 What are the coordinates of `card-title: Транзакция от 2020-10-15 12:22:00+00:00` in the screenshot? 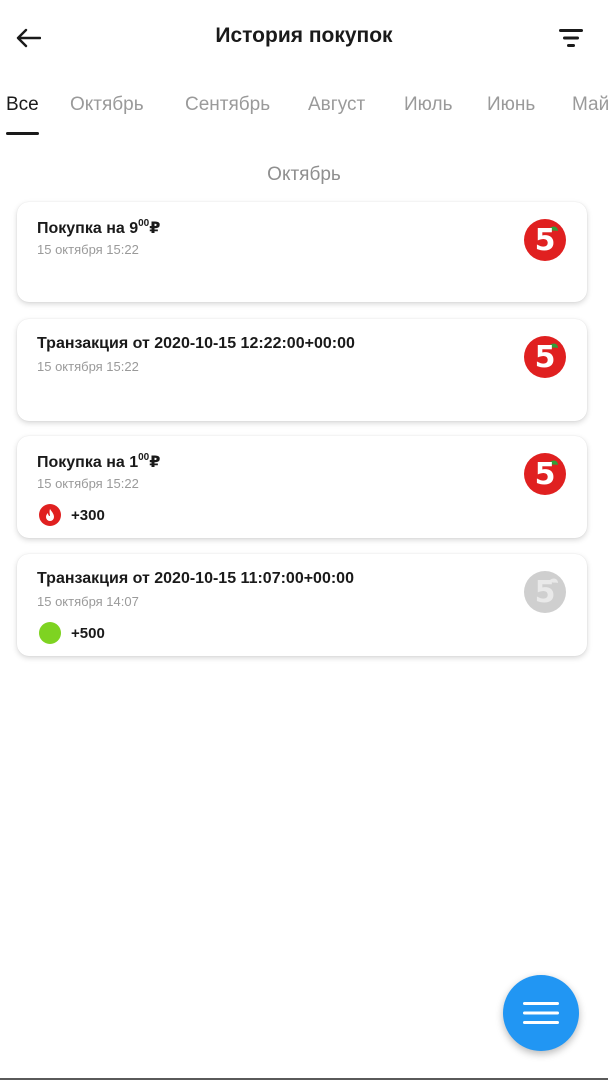 It's located at (196, 343).